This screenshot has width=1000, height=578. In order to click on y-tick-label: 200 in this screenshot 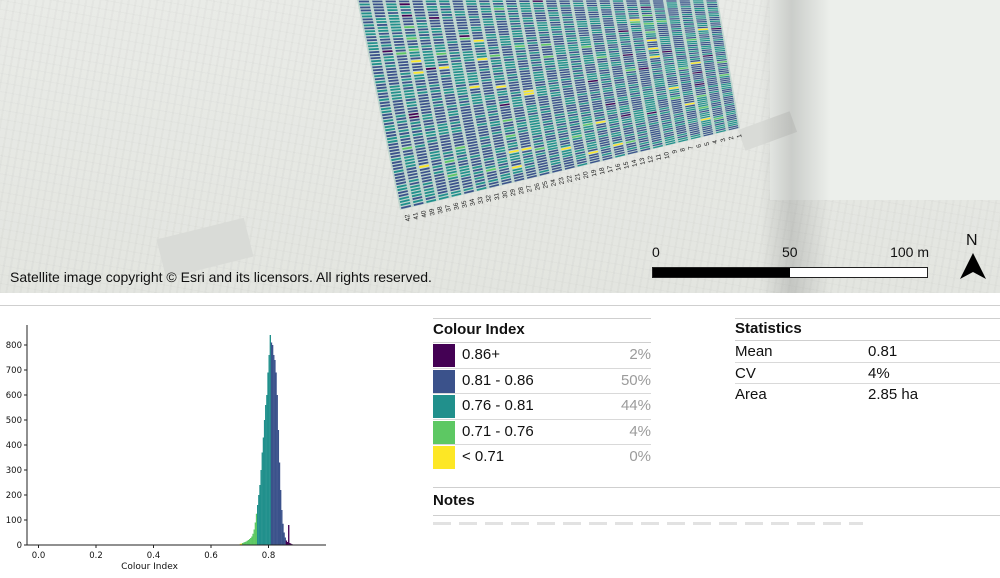, I will do `click(14, 496)`.